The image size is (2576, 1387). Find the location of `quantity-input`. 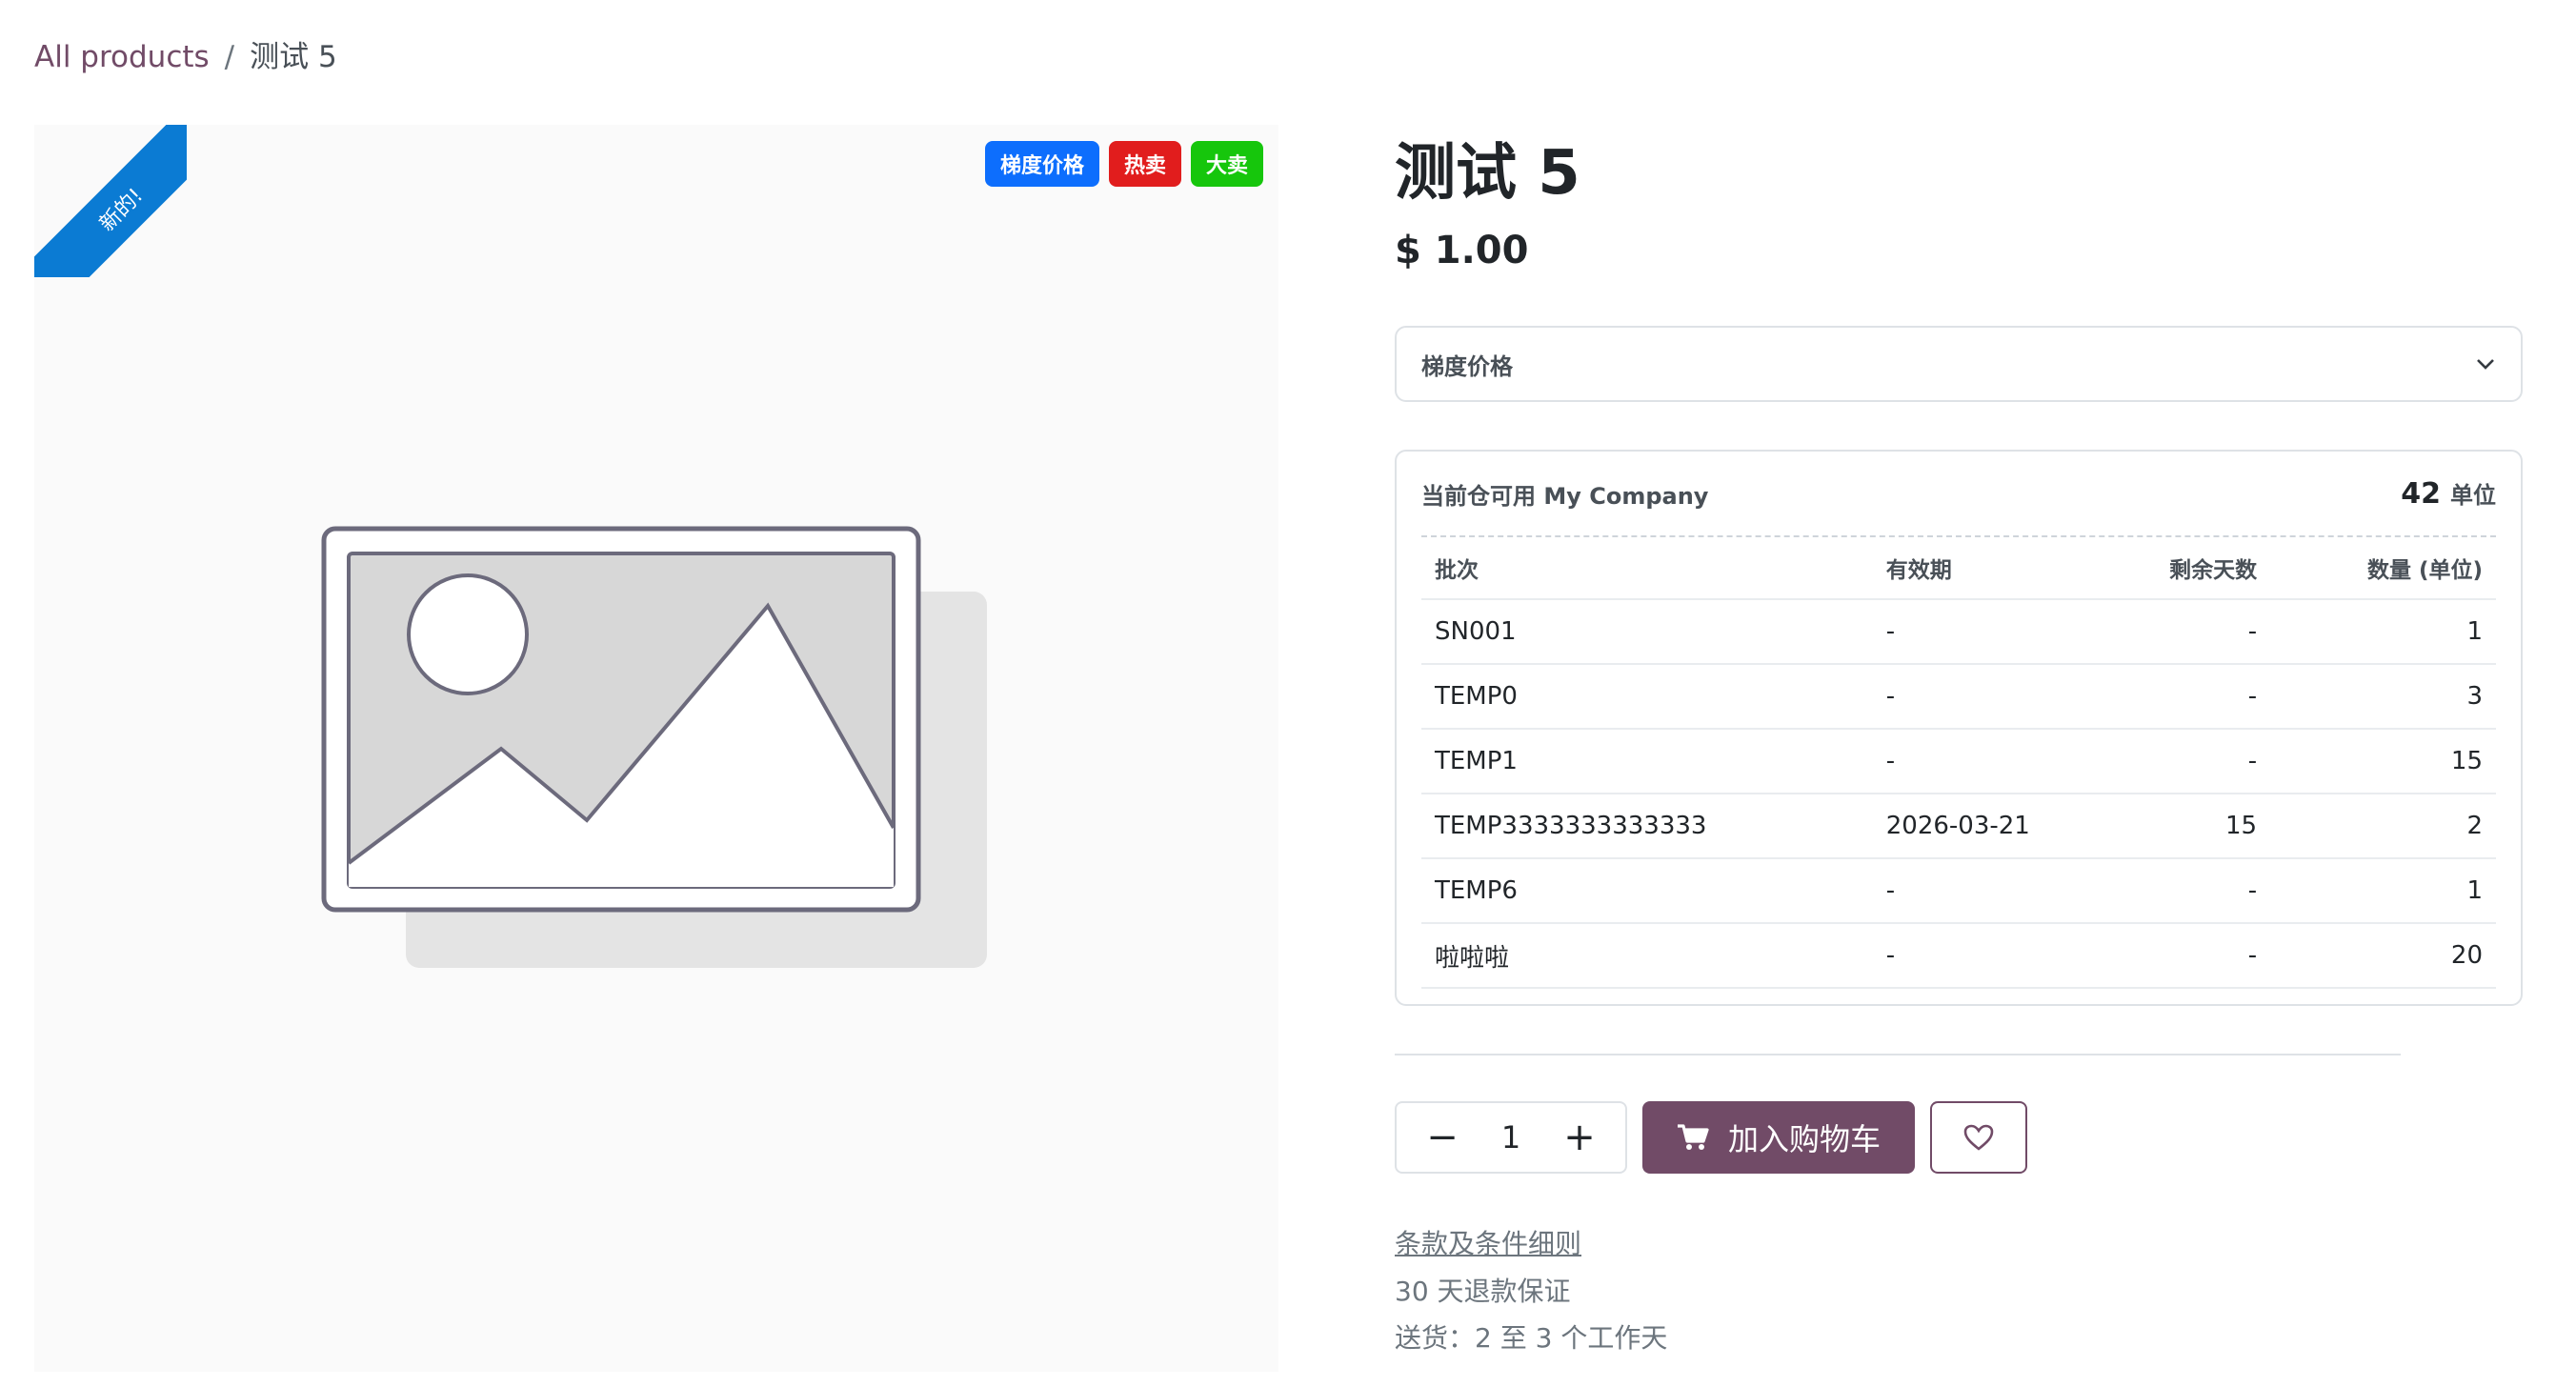

quantity-input is located at coordinates (1510, 1137).